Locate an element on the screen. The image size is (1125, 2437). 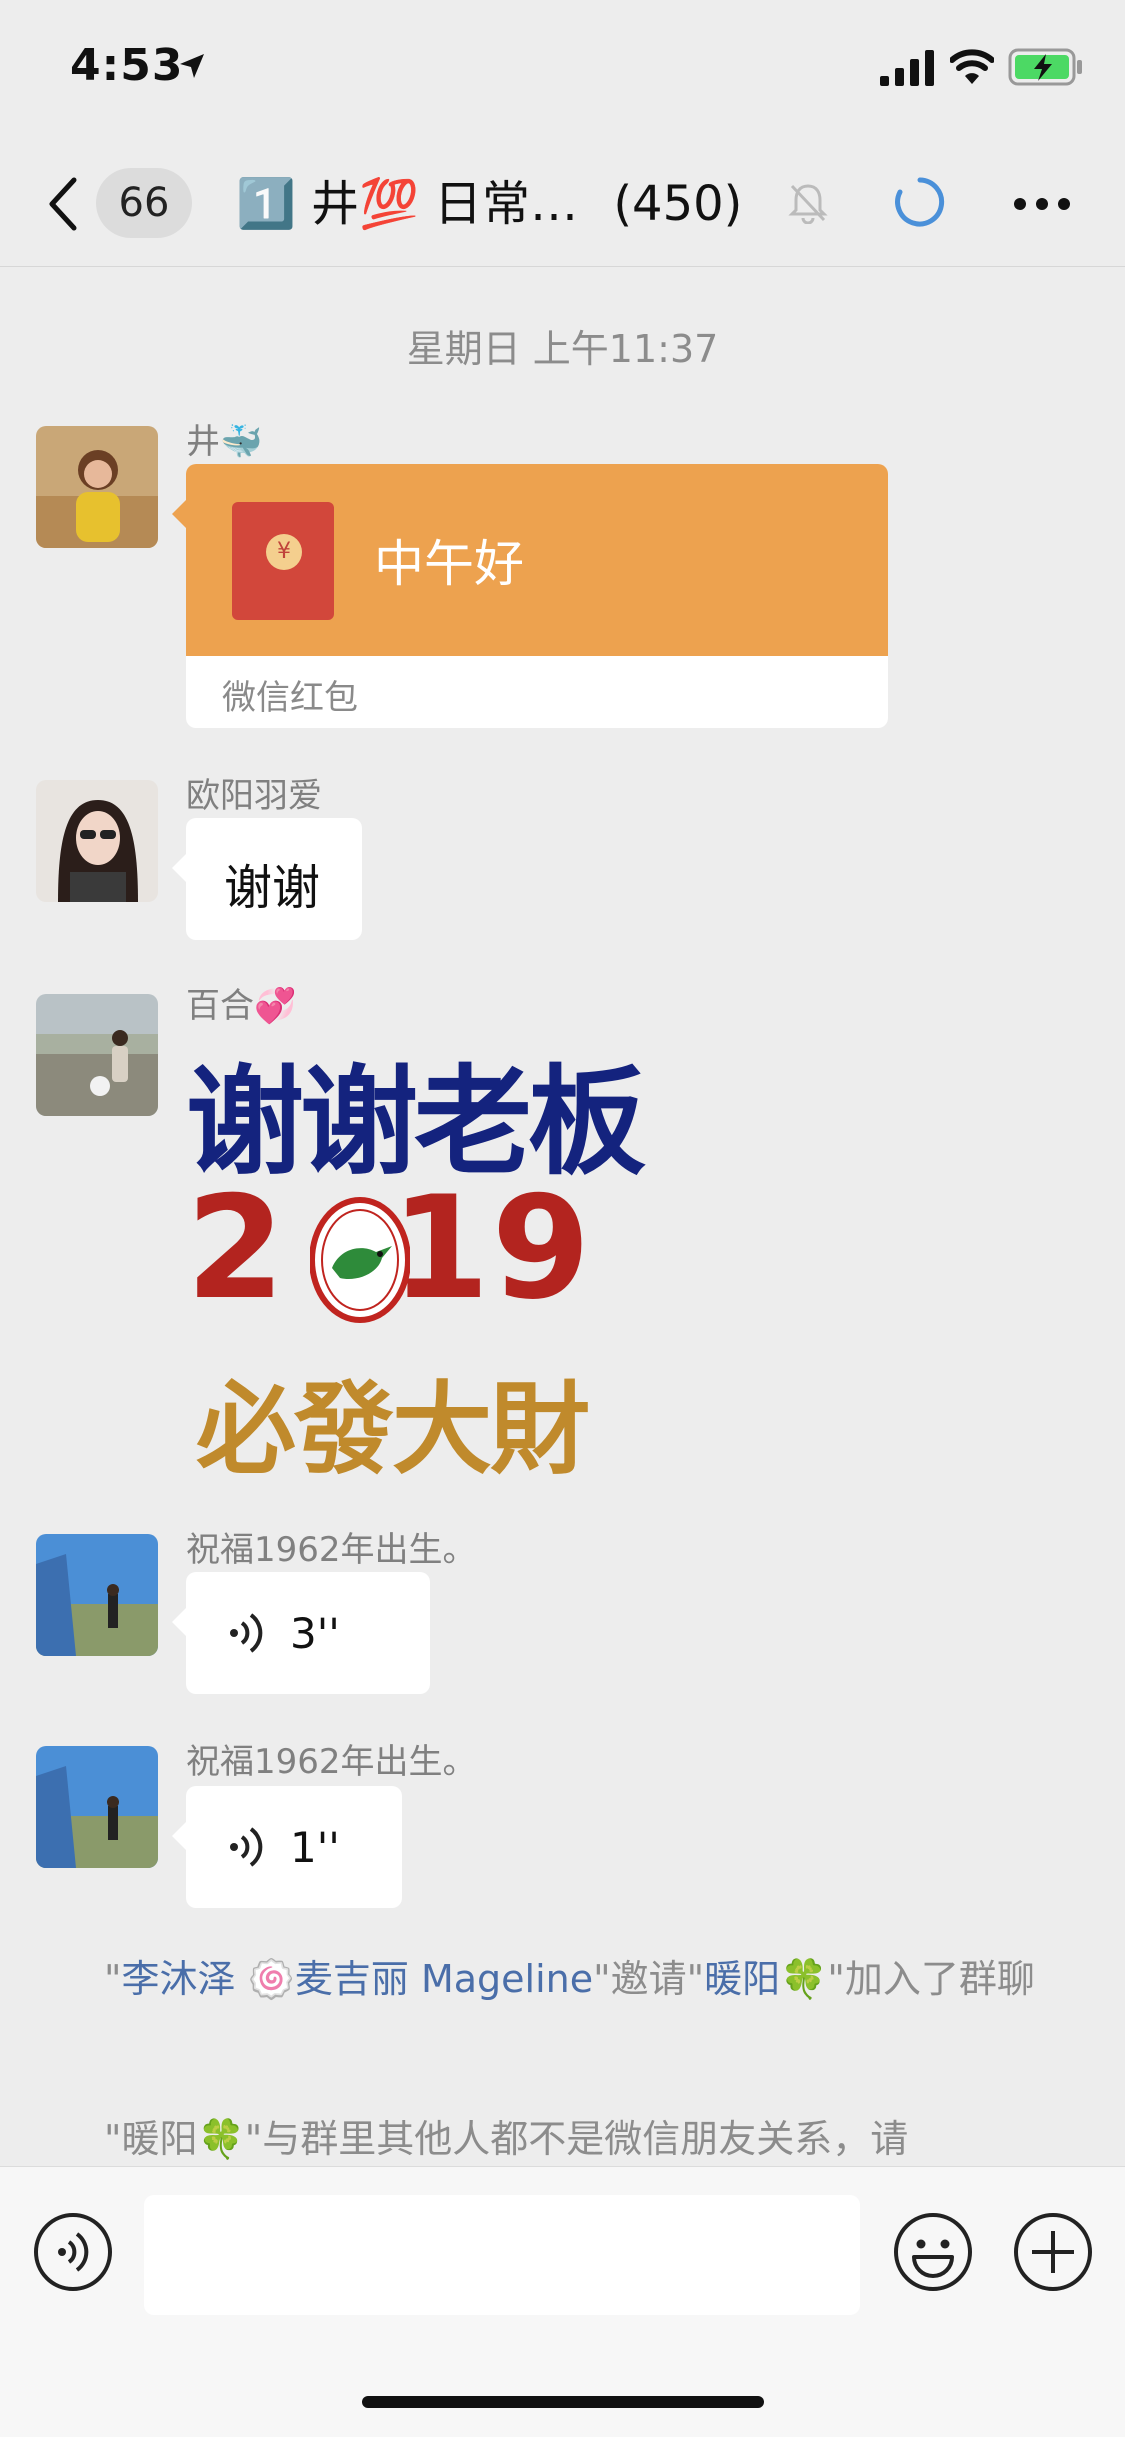
red-envelope-icon: ¥ is located at coordinates (283, 561).